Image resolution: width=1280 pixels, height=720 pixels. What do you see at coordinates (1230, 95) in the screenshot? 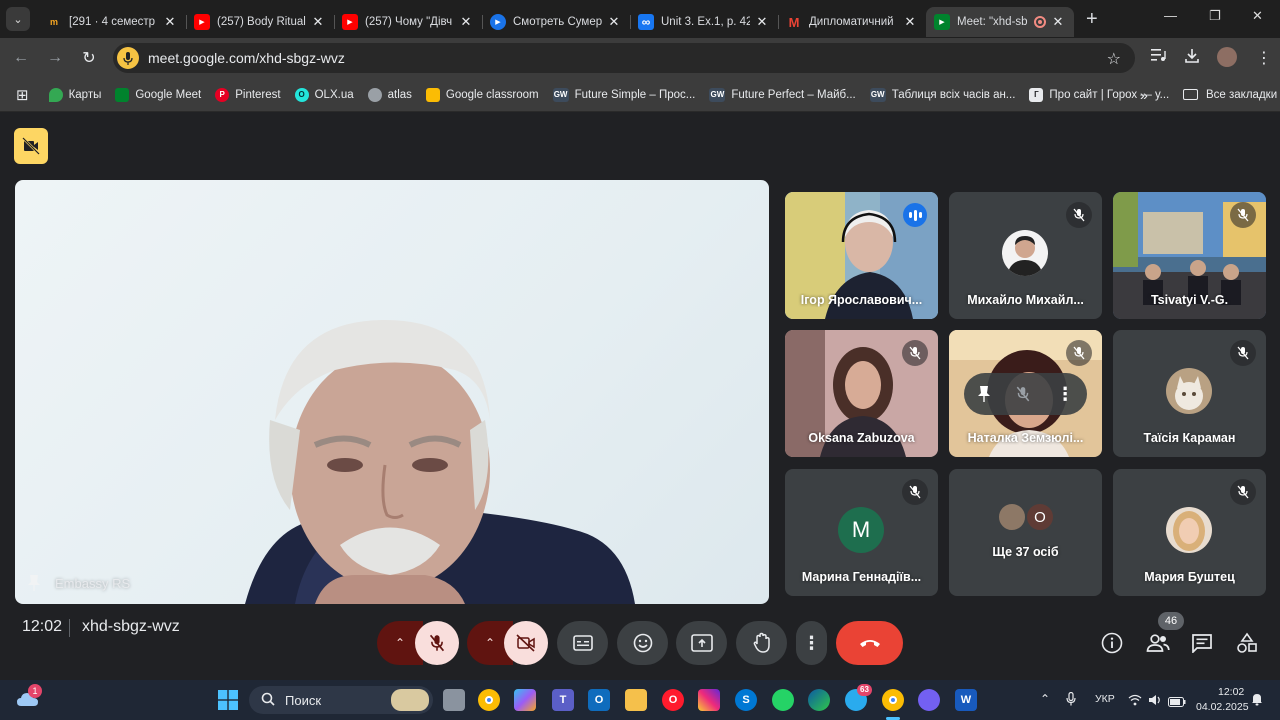
I see `all-bookmarks-button: Все закладки` at bounding box center [1230, 95].